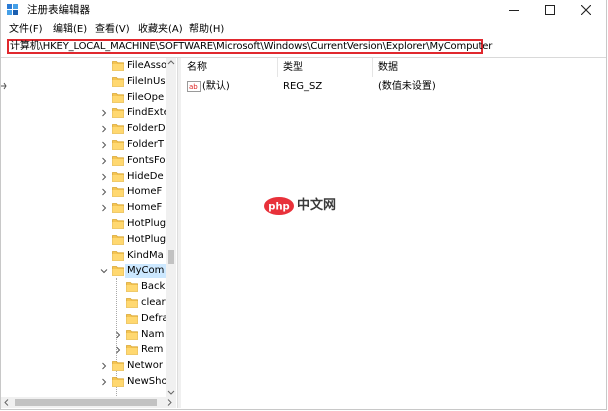 This screenshot has width=608, height=411. Describe the element at coordinates (145, 366) in the screenshot. I see `tree-item-label: Networ` at that location.